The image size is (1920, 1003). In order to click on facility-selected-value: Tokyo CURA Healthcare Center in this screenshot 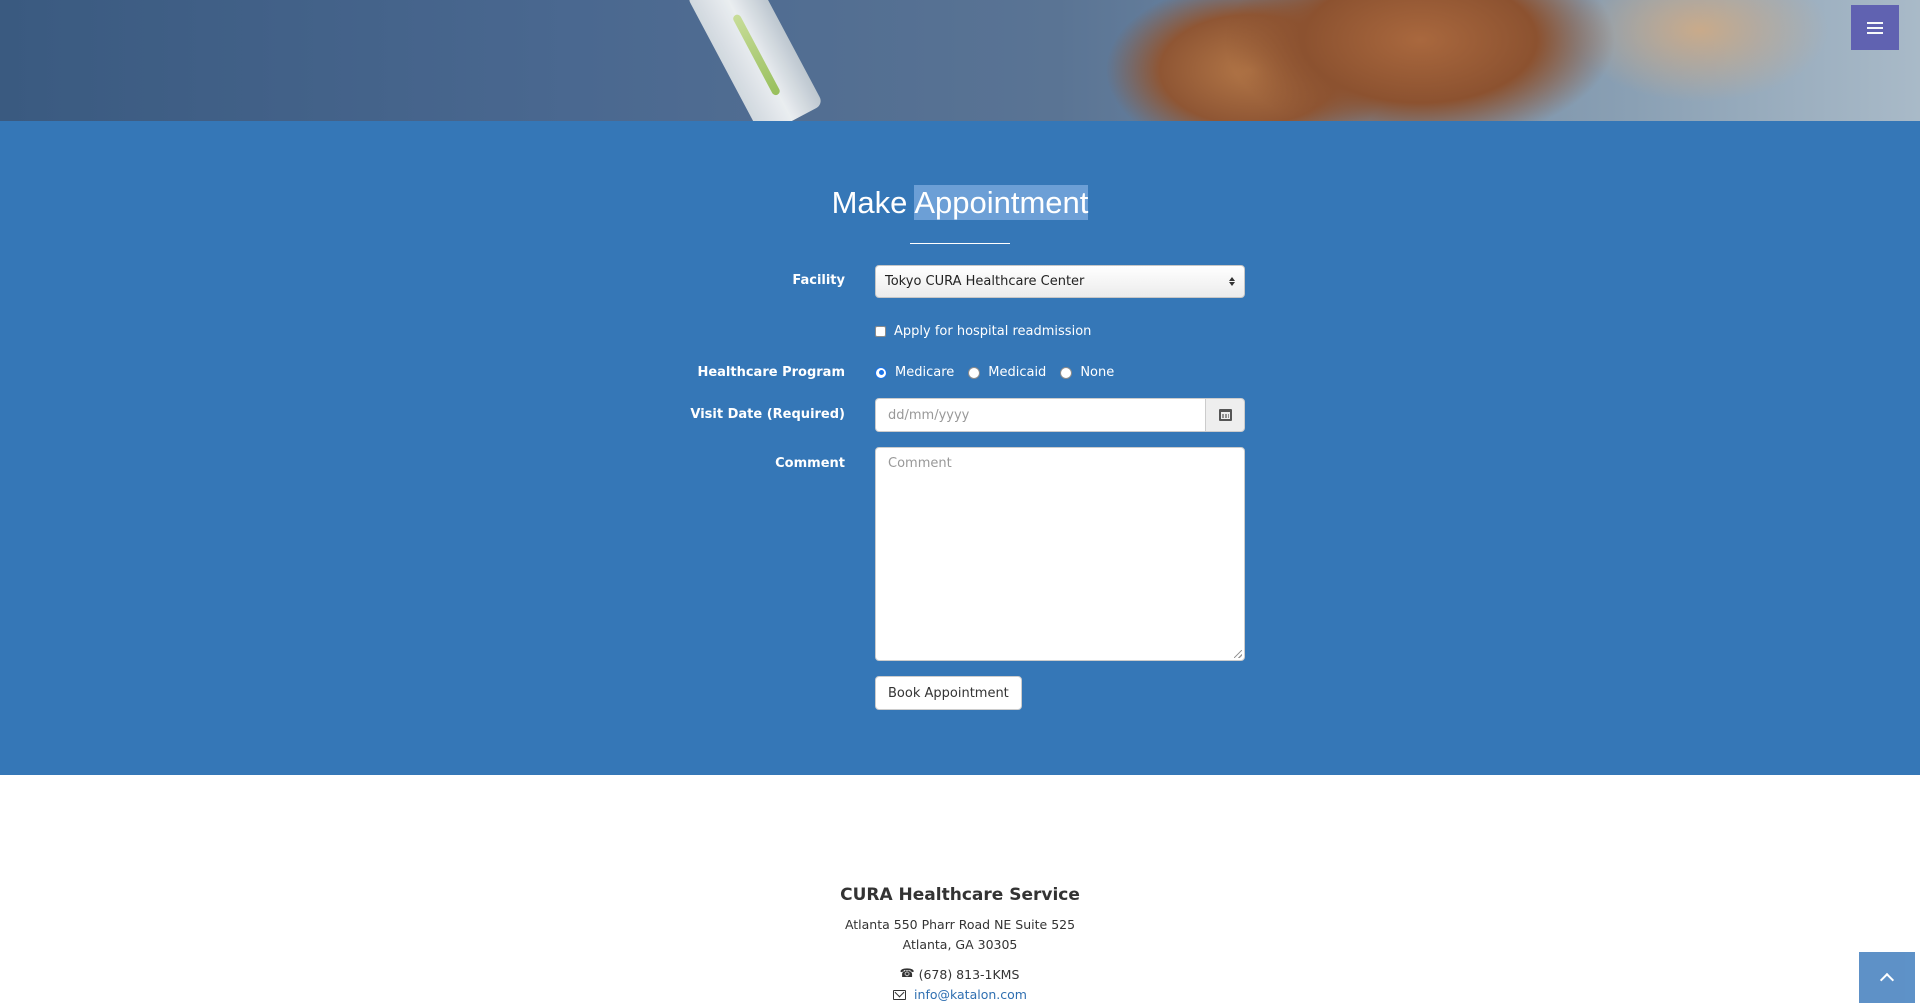, I will do `click(985, 281)`.